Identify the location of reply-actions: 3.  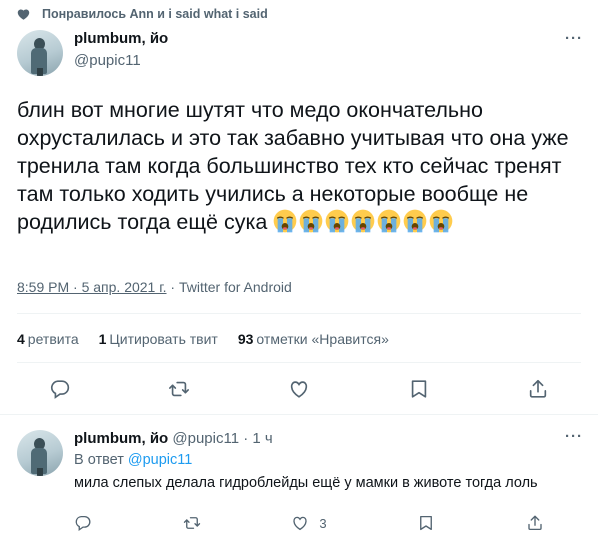
(309, 523).